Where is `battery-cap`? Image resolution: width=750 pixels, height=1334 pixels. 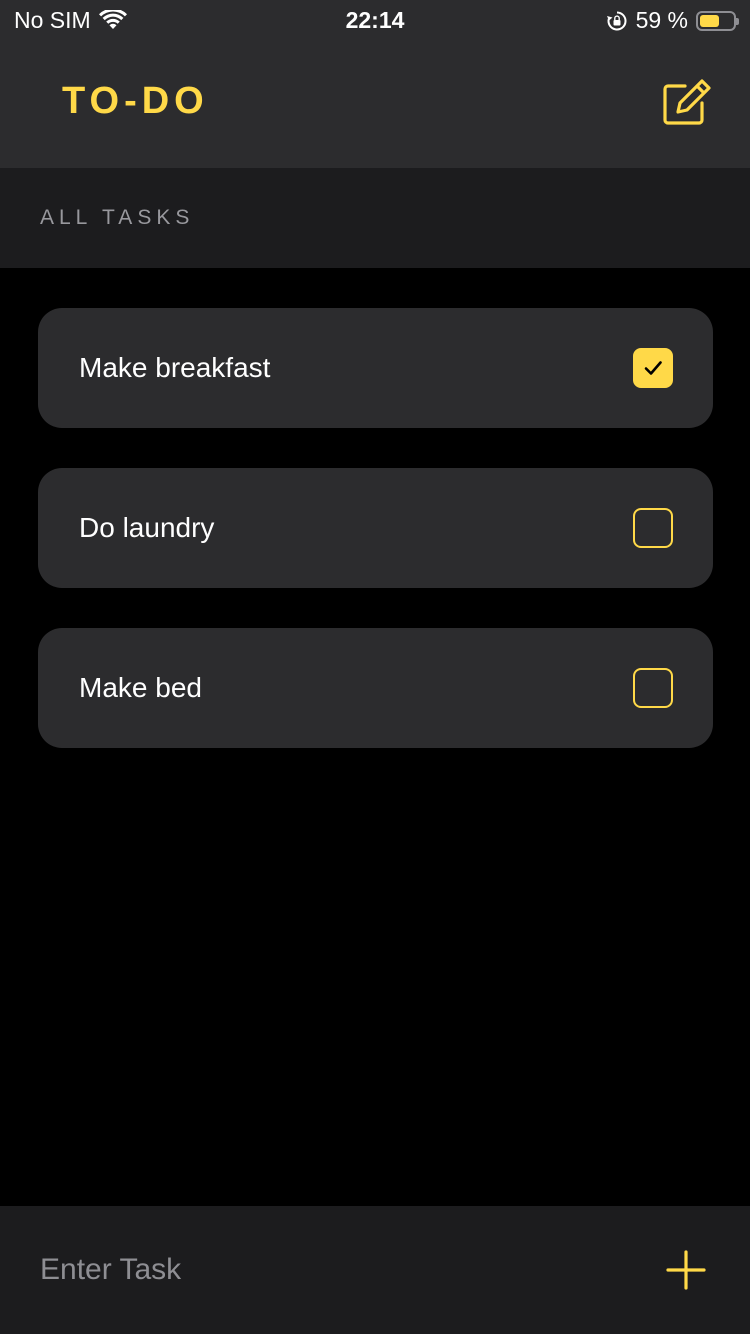
battery-cap is located at coordinates (737, 21).